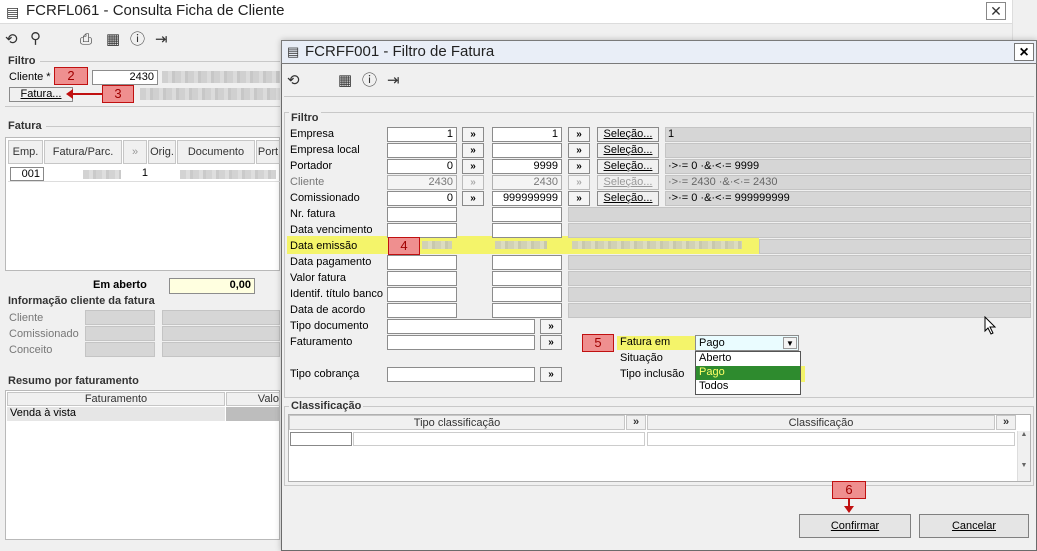 The width and height of the screenshot is (1037, 551). What do you see at coordinates (161, 40) in the screenshot?
I see `exit-icon: ⇥` at bounding box center [161, 40].